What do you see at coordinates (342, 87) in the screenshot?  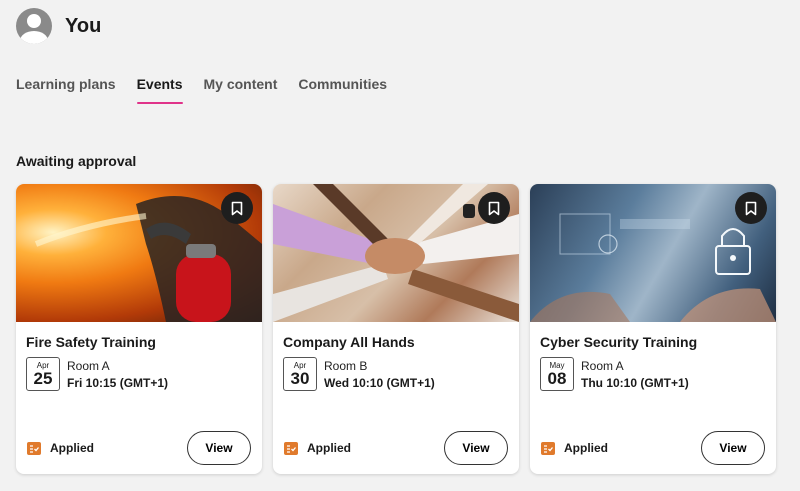 I see `tab-communities: Communities` at bounding box center [342, 87].